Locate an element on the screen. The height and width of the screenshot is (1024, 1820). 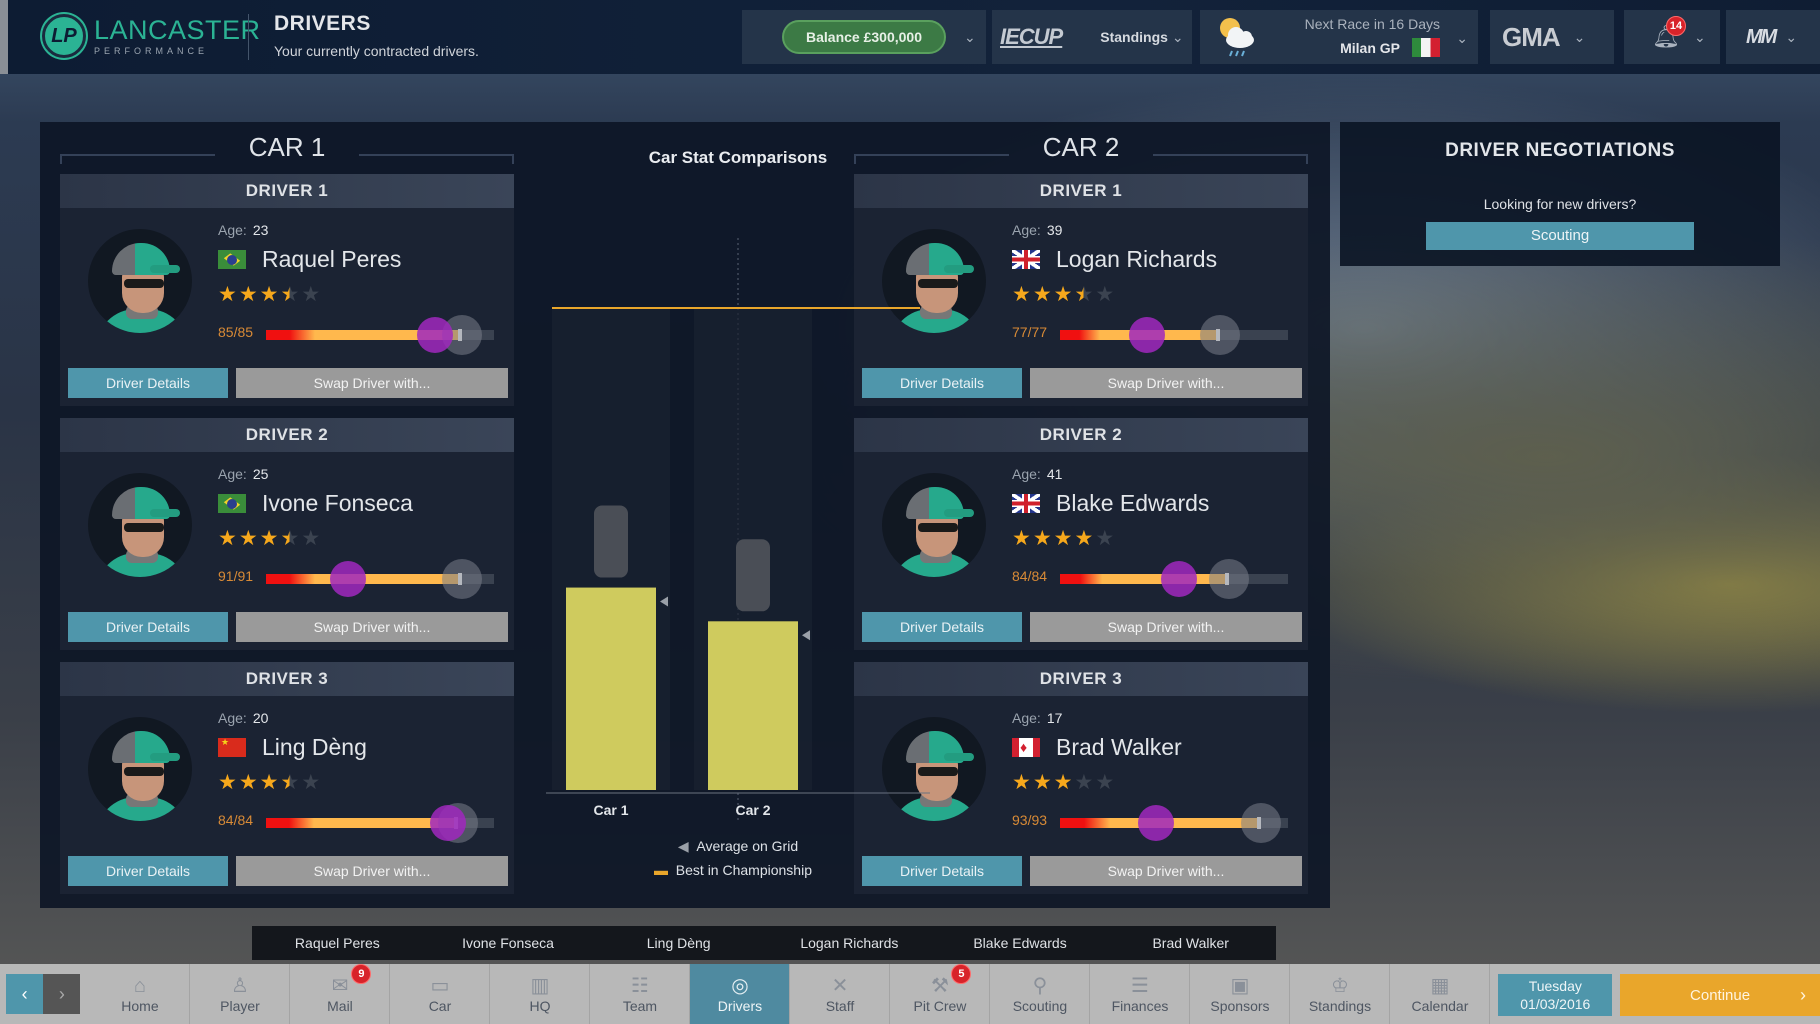
driver-age: Age: 39 is located at coordinates (1037, 230).